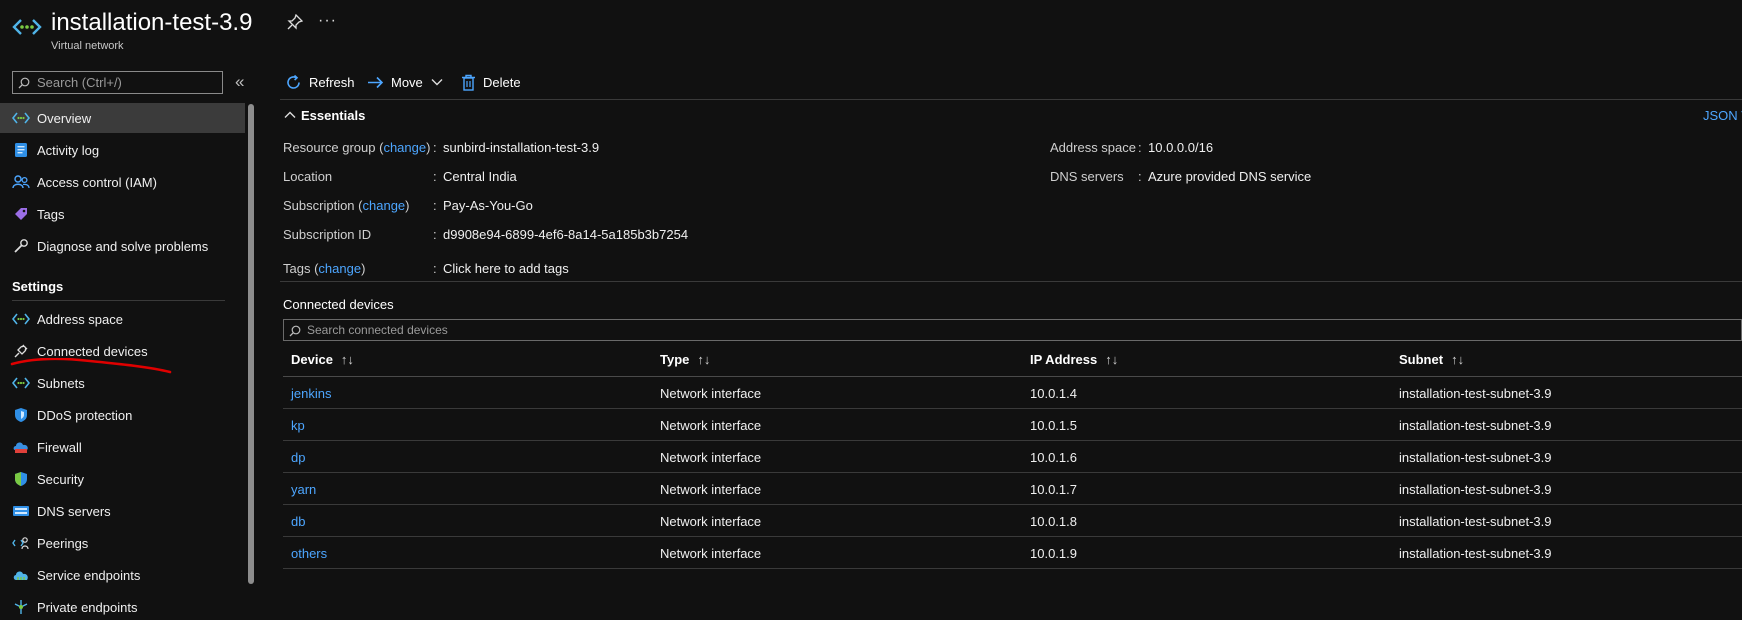 Image resolution: width=1742 pixels, height=620 pixels. Describe the element at coordinates (346, 205) in the screenshot. I see `subscription-label: Subscription (change)` at that location.